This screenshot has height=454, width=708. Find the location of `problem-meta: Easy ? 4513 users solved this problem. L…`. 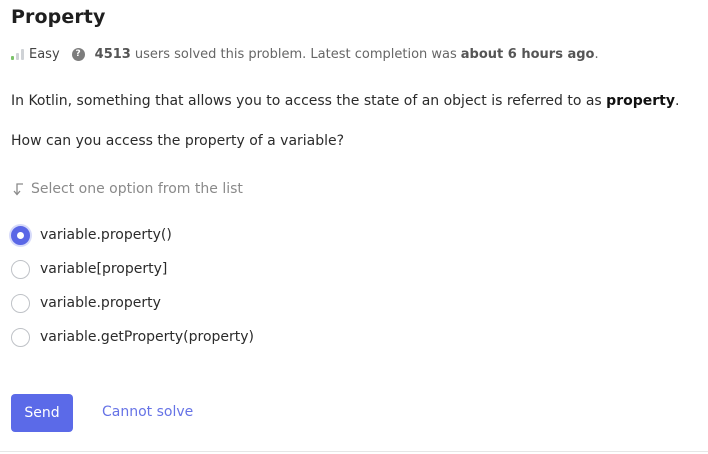

problem-meta: Easy ? 4513 users solved this problem. L… is located at coordinates (305, 54).